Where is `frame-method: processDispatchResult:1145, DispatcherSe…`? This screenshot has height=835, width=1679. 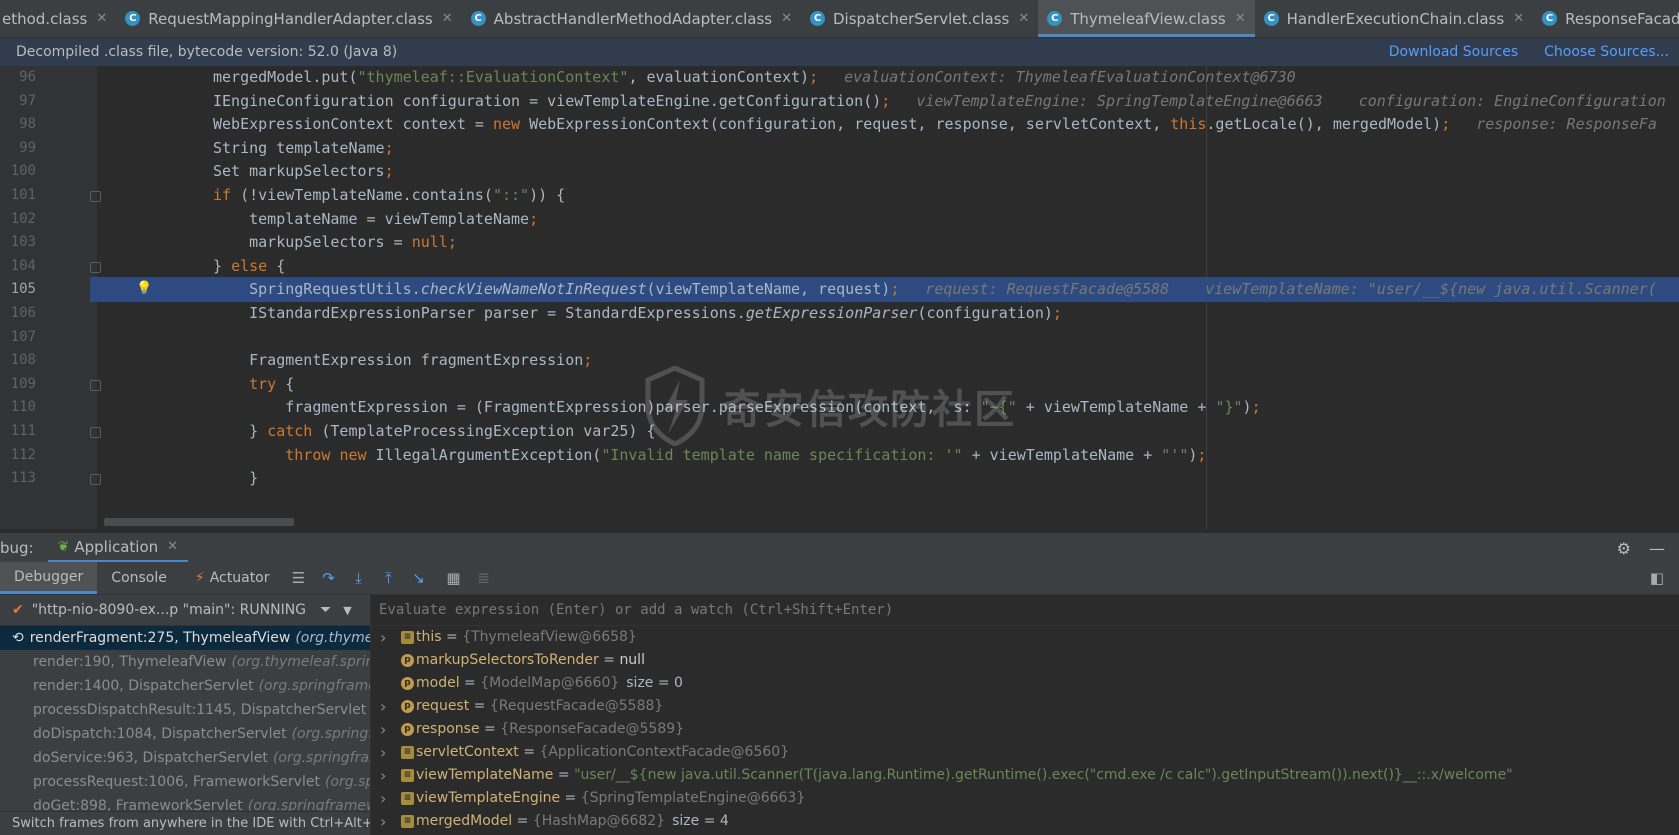 frame-method: processDispatchResult:1145, DispatcherSe… is located at coordinates (200, 710).